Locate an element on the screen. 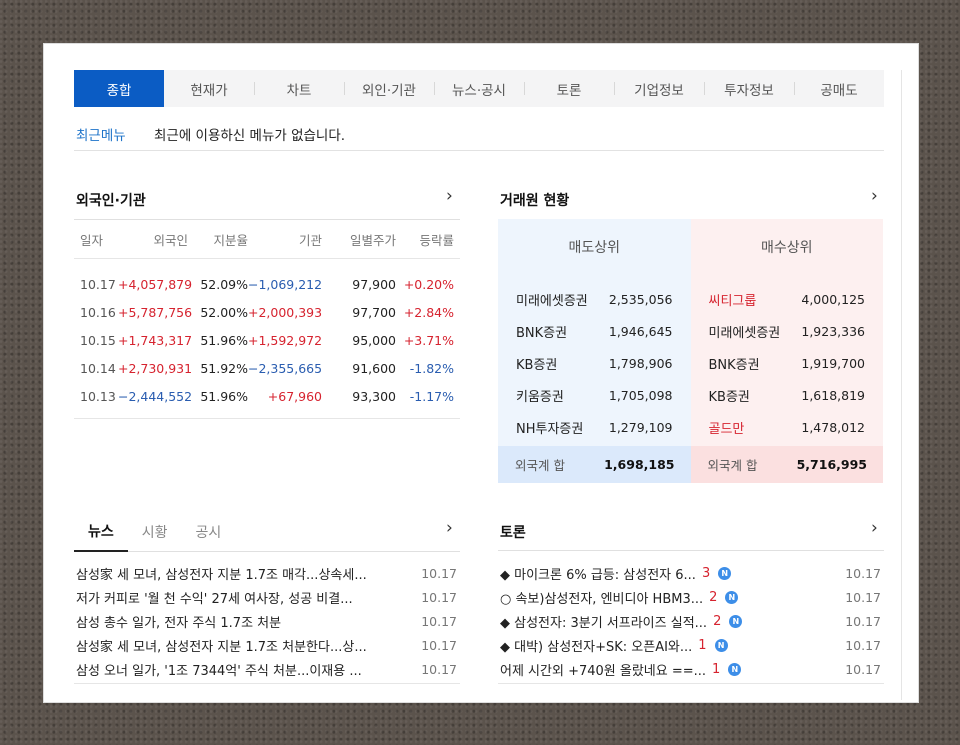 This screenshot has height=745, width=960. tab-investment-info: 투자정보 is located at coordinates (749, 88).